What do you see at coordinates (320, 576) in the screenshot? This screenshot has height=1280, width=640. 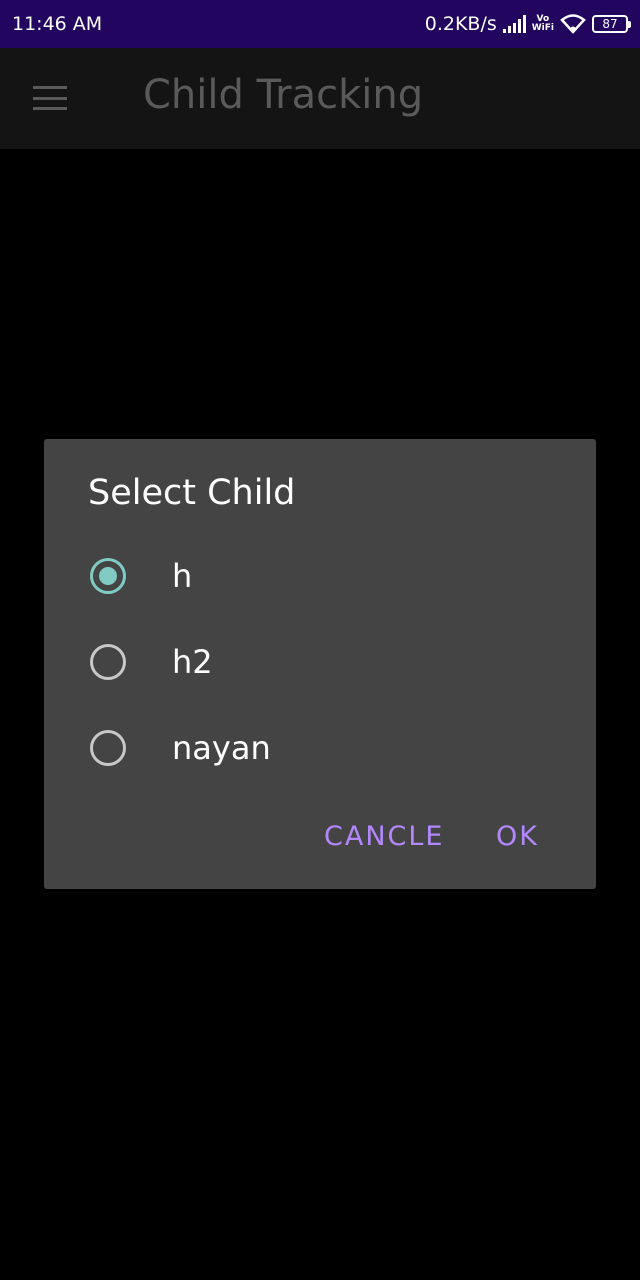 I see `option-h: h` at bounding box center [320, 576].